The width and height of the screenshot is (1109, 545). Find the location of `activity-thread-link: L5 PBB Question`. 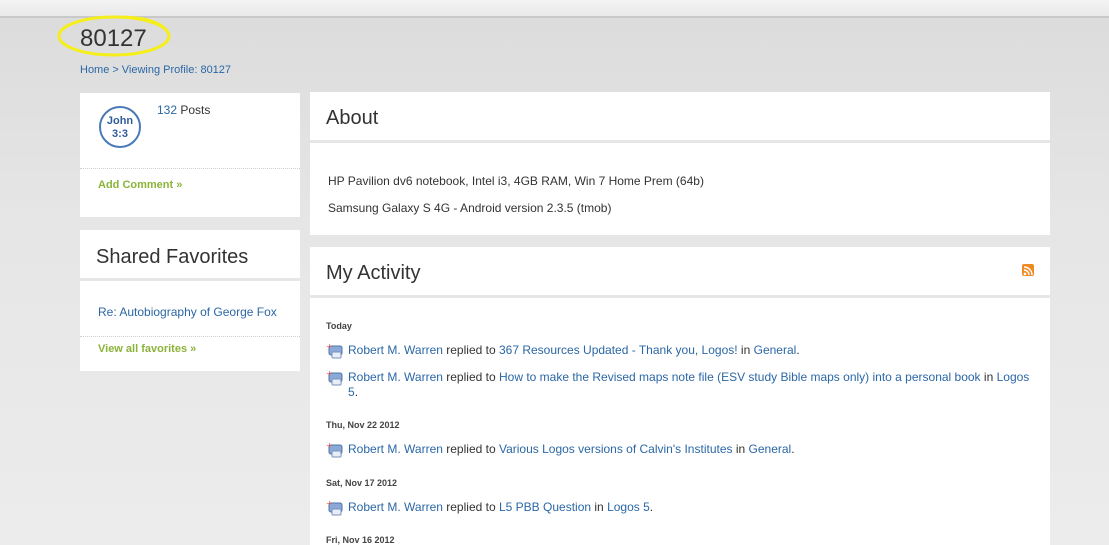

activity-thread-link: L5 PBB Question is located at coordinates (545, 507).